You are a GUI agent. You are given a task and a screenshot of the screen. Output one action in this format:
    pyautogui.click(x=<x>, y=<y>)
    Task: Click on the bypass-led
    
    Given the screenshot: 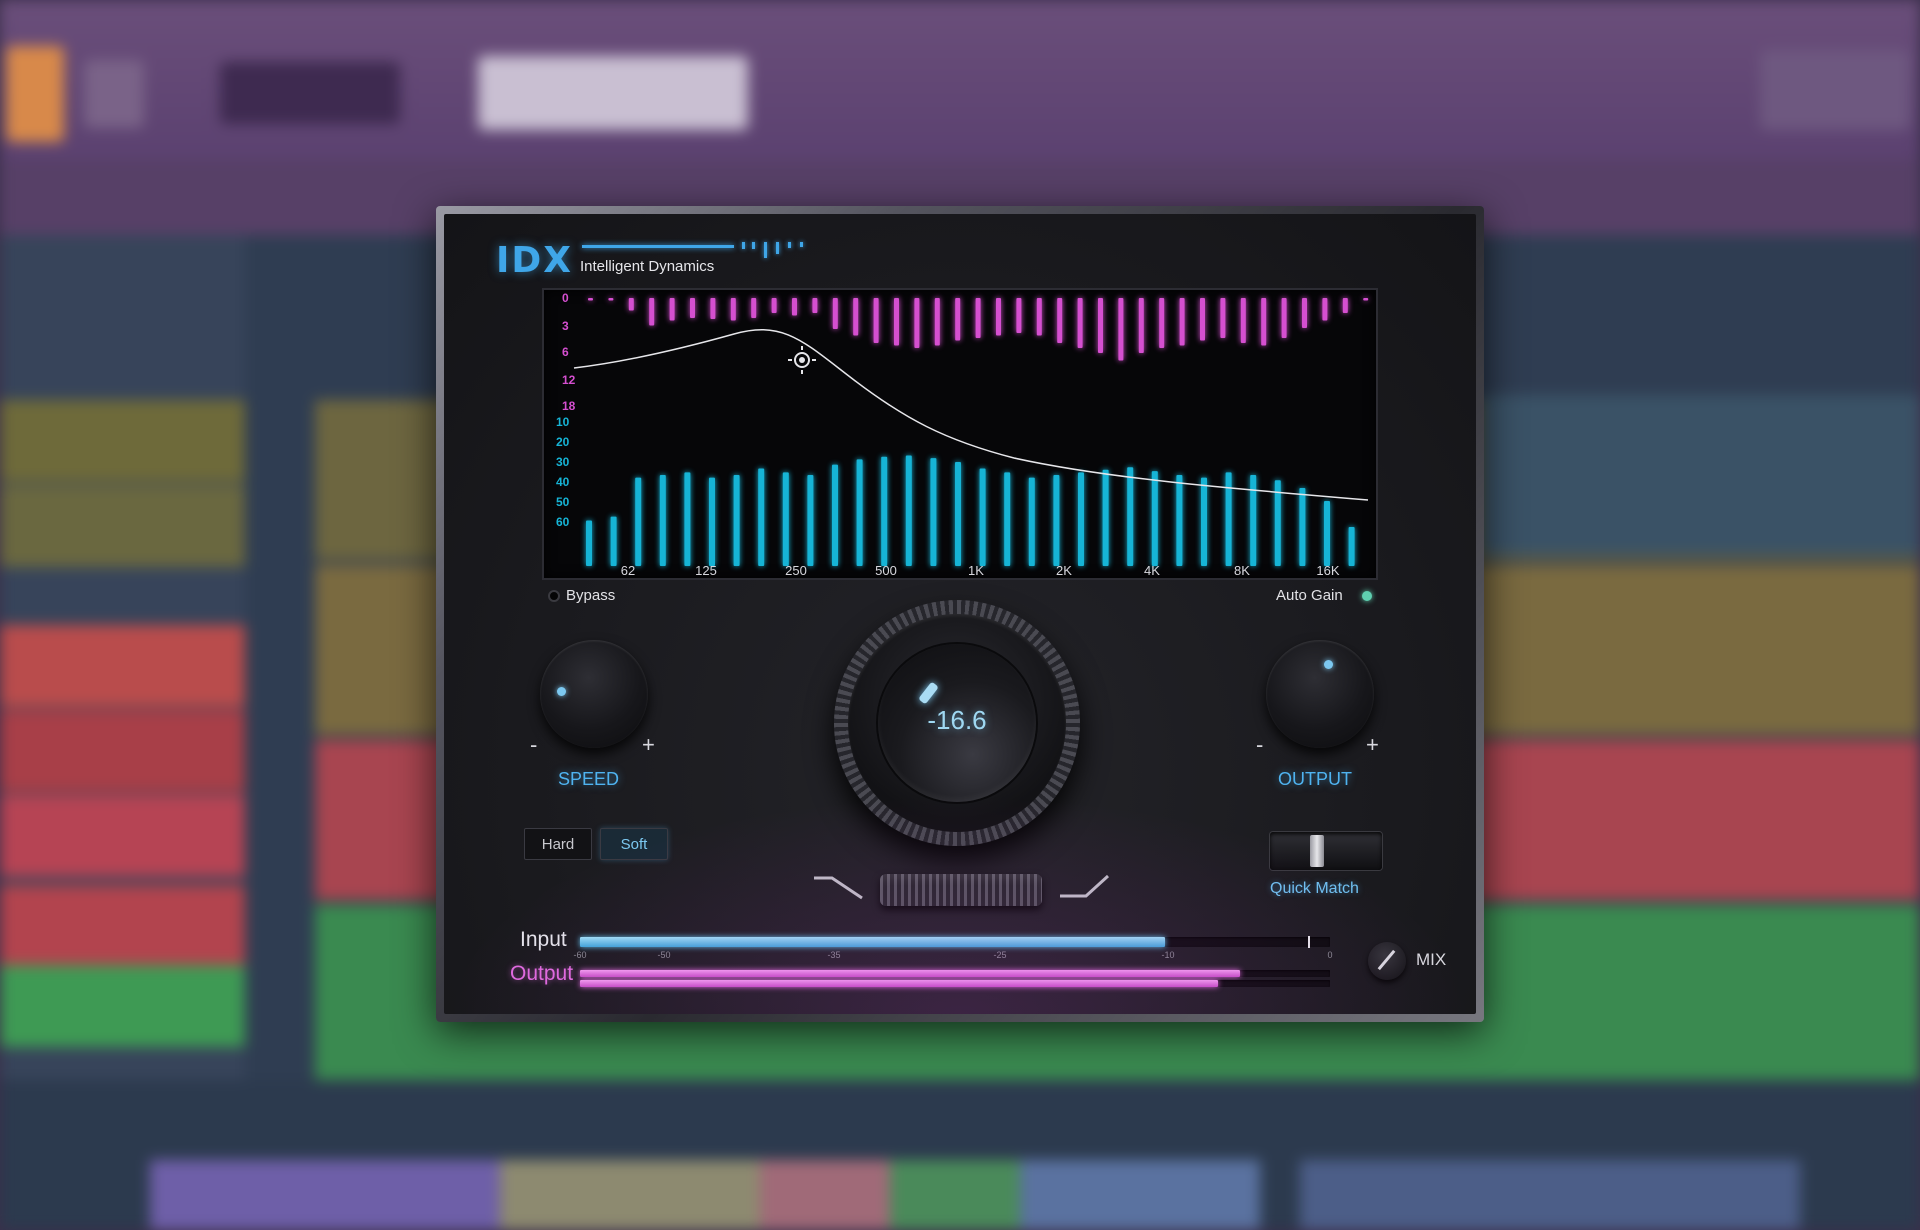 What is the action you would take?
    pyautogui.click(x=554, y=596)
    